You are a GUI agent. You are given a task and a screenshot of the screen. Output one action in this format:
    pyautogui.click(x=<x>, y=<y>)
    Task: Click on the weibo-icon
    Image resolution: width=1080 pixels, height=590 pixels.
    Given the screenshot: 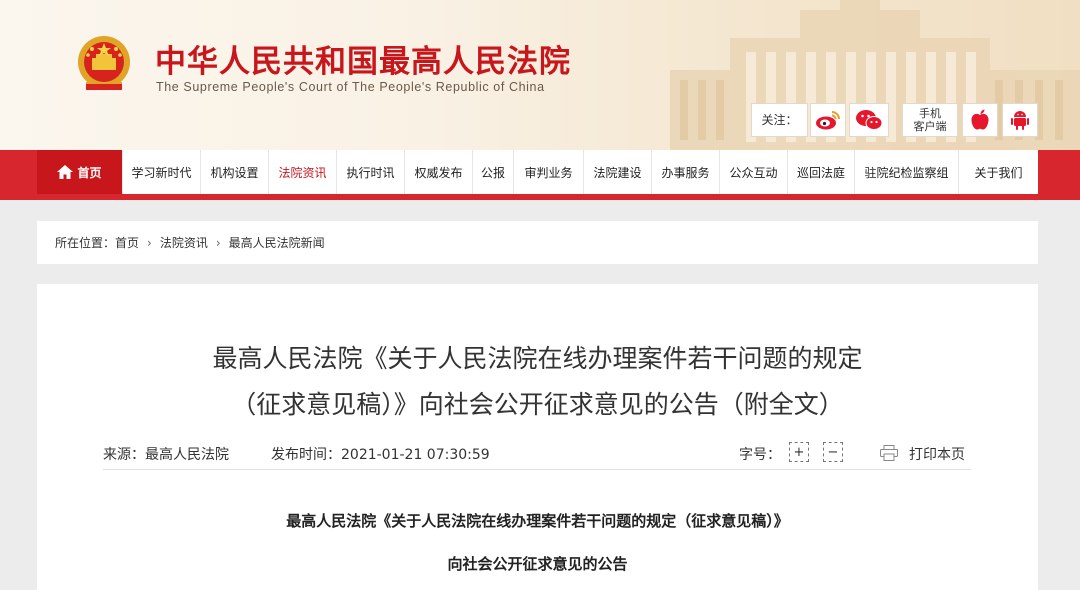 What is the action you would take?
    pyautogui.click(x=828, y=120)
    